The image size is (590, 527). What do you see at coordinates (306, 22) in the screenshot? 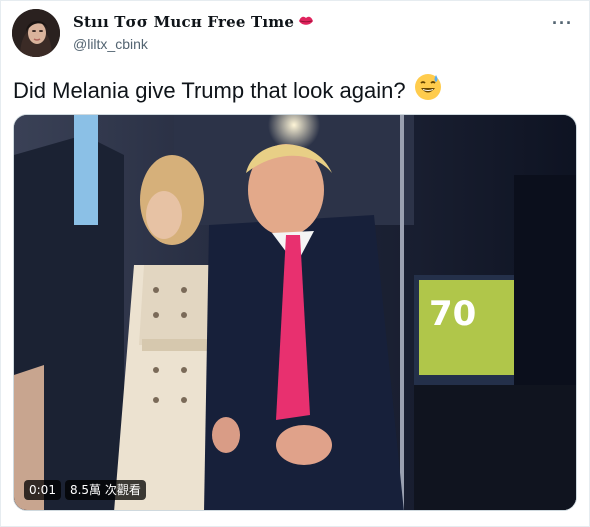
I see `lips-icon` at bounding box center [306, 22].